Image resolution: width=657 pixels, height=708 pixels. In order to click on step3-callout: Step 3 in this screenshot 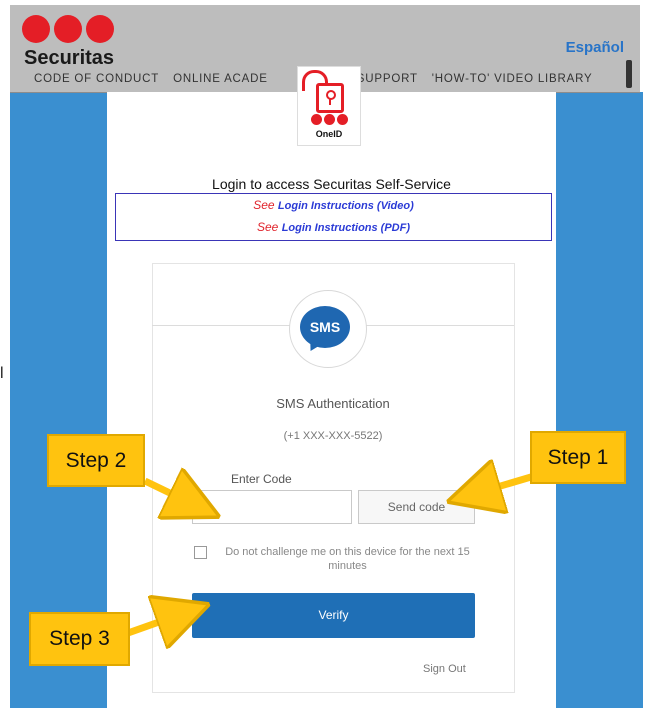, I will do `click(79, 639)`.